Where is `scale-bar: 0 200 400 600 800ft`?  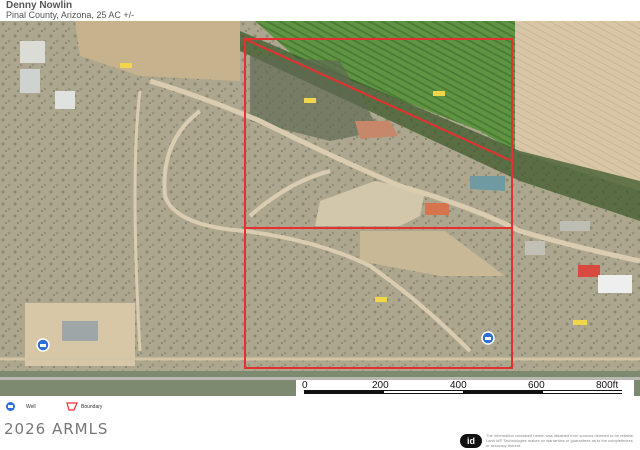 scale-bar: 0 200 400 600 800ft is located at coordinates (465, 388).